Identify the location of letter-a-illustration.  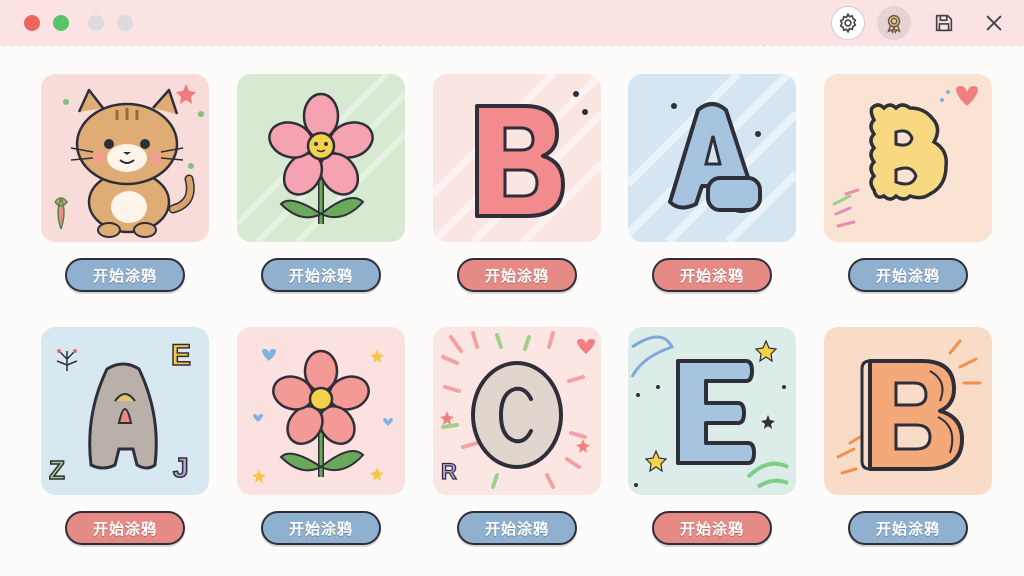
(712, 158).